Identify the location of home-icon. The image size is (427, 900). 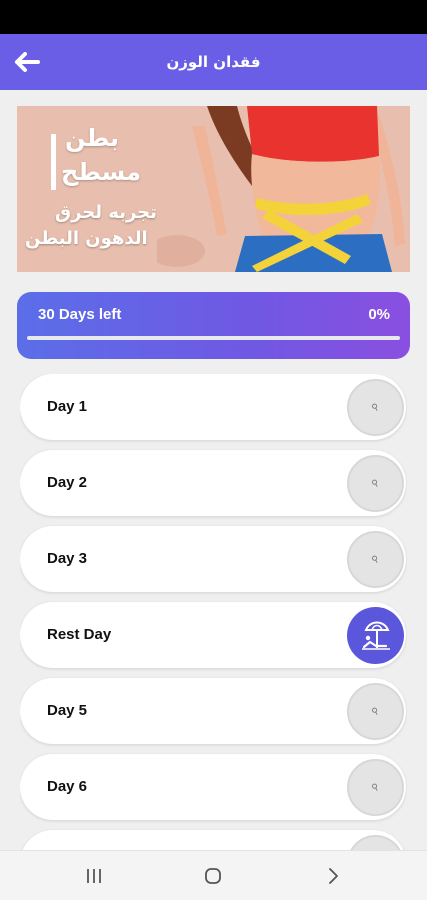
(213, 876).